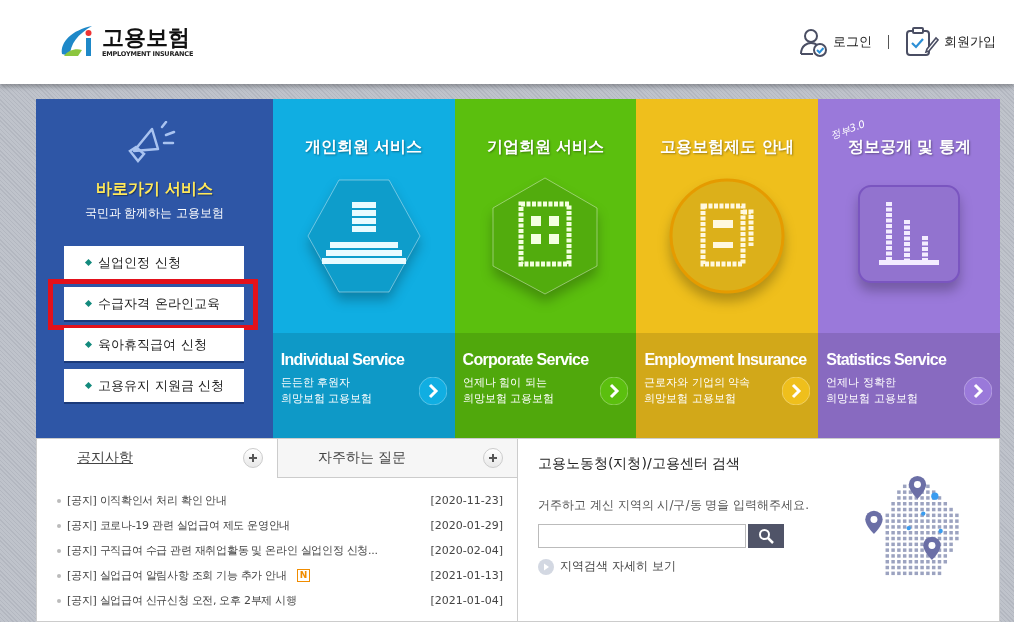  Describe the element at coordinates (545, 146) in the screenshot. I see `tile-title: 기업회원 서비스` at that location.